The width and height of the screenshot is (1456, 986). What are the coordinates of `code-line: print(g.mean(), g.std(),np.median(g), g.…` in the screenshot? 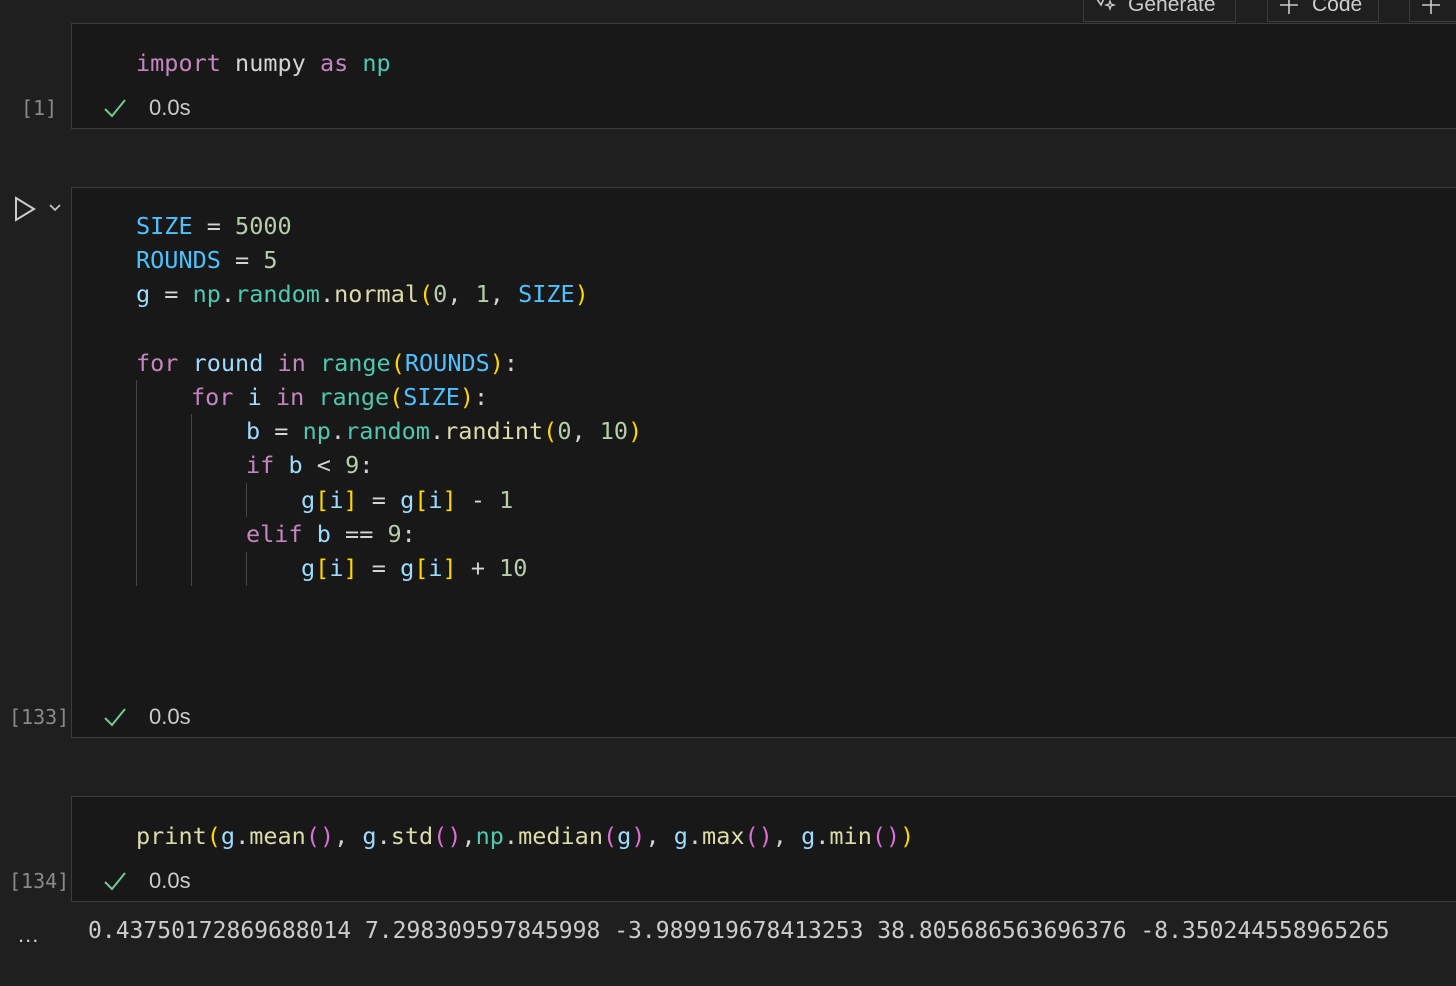 It's located at (525, 836).